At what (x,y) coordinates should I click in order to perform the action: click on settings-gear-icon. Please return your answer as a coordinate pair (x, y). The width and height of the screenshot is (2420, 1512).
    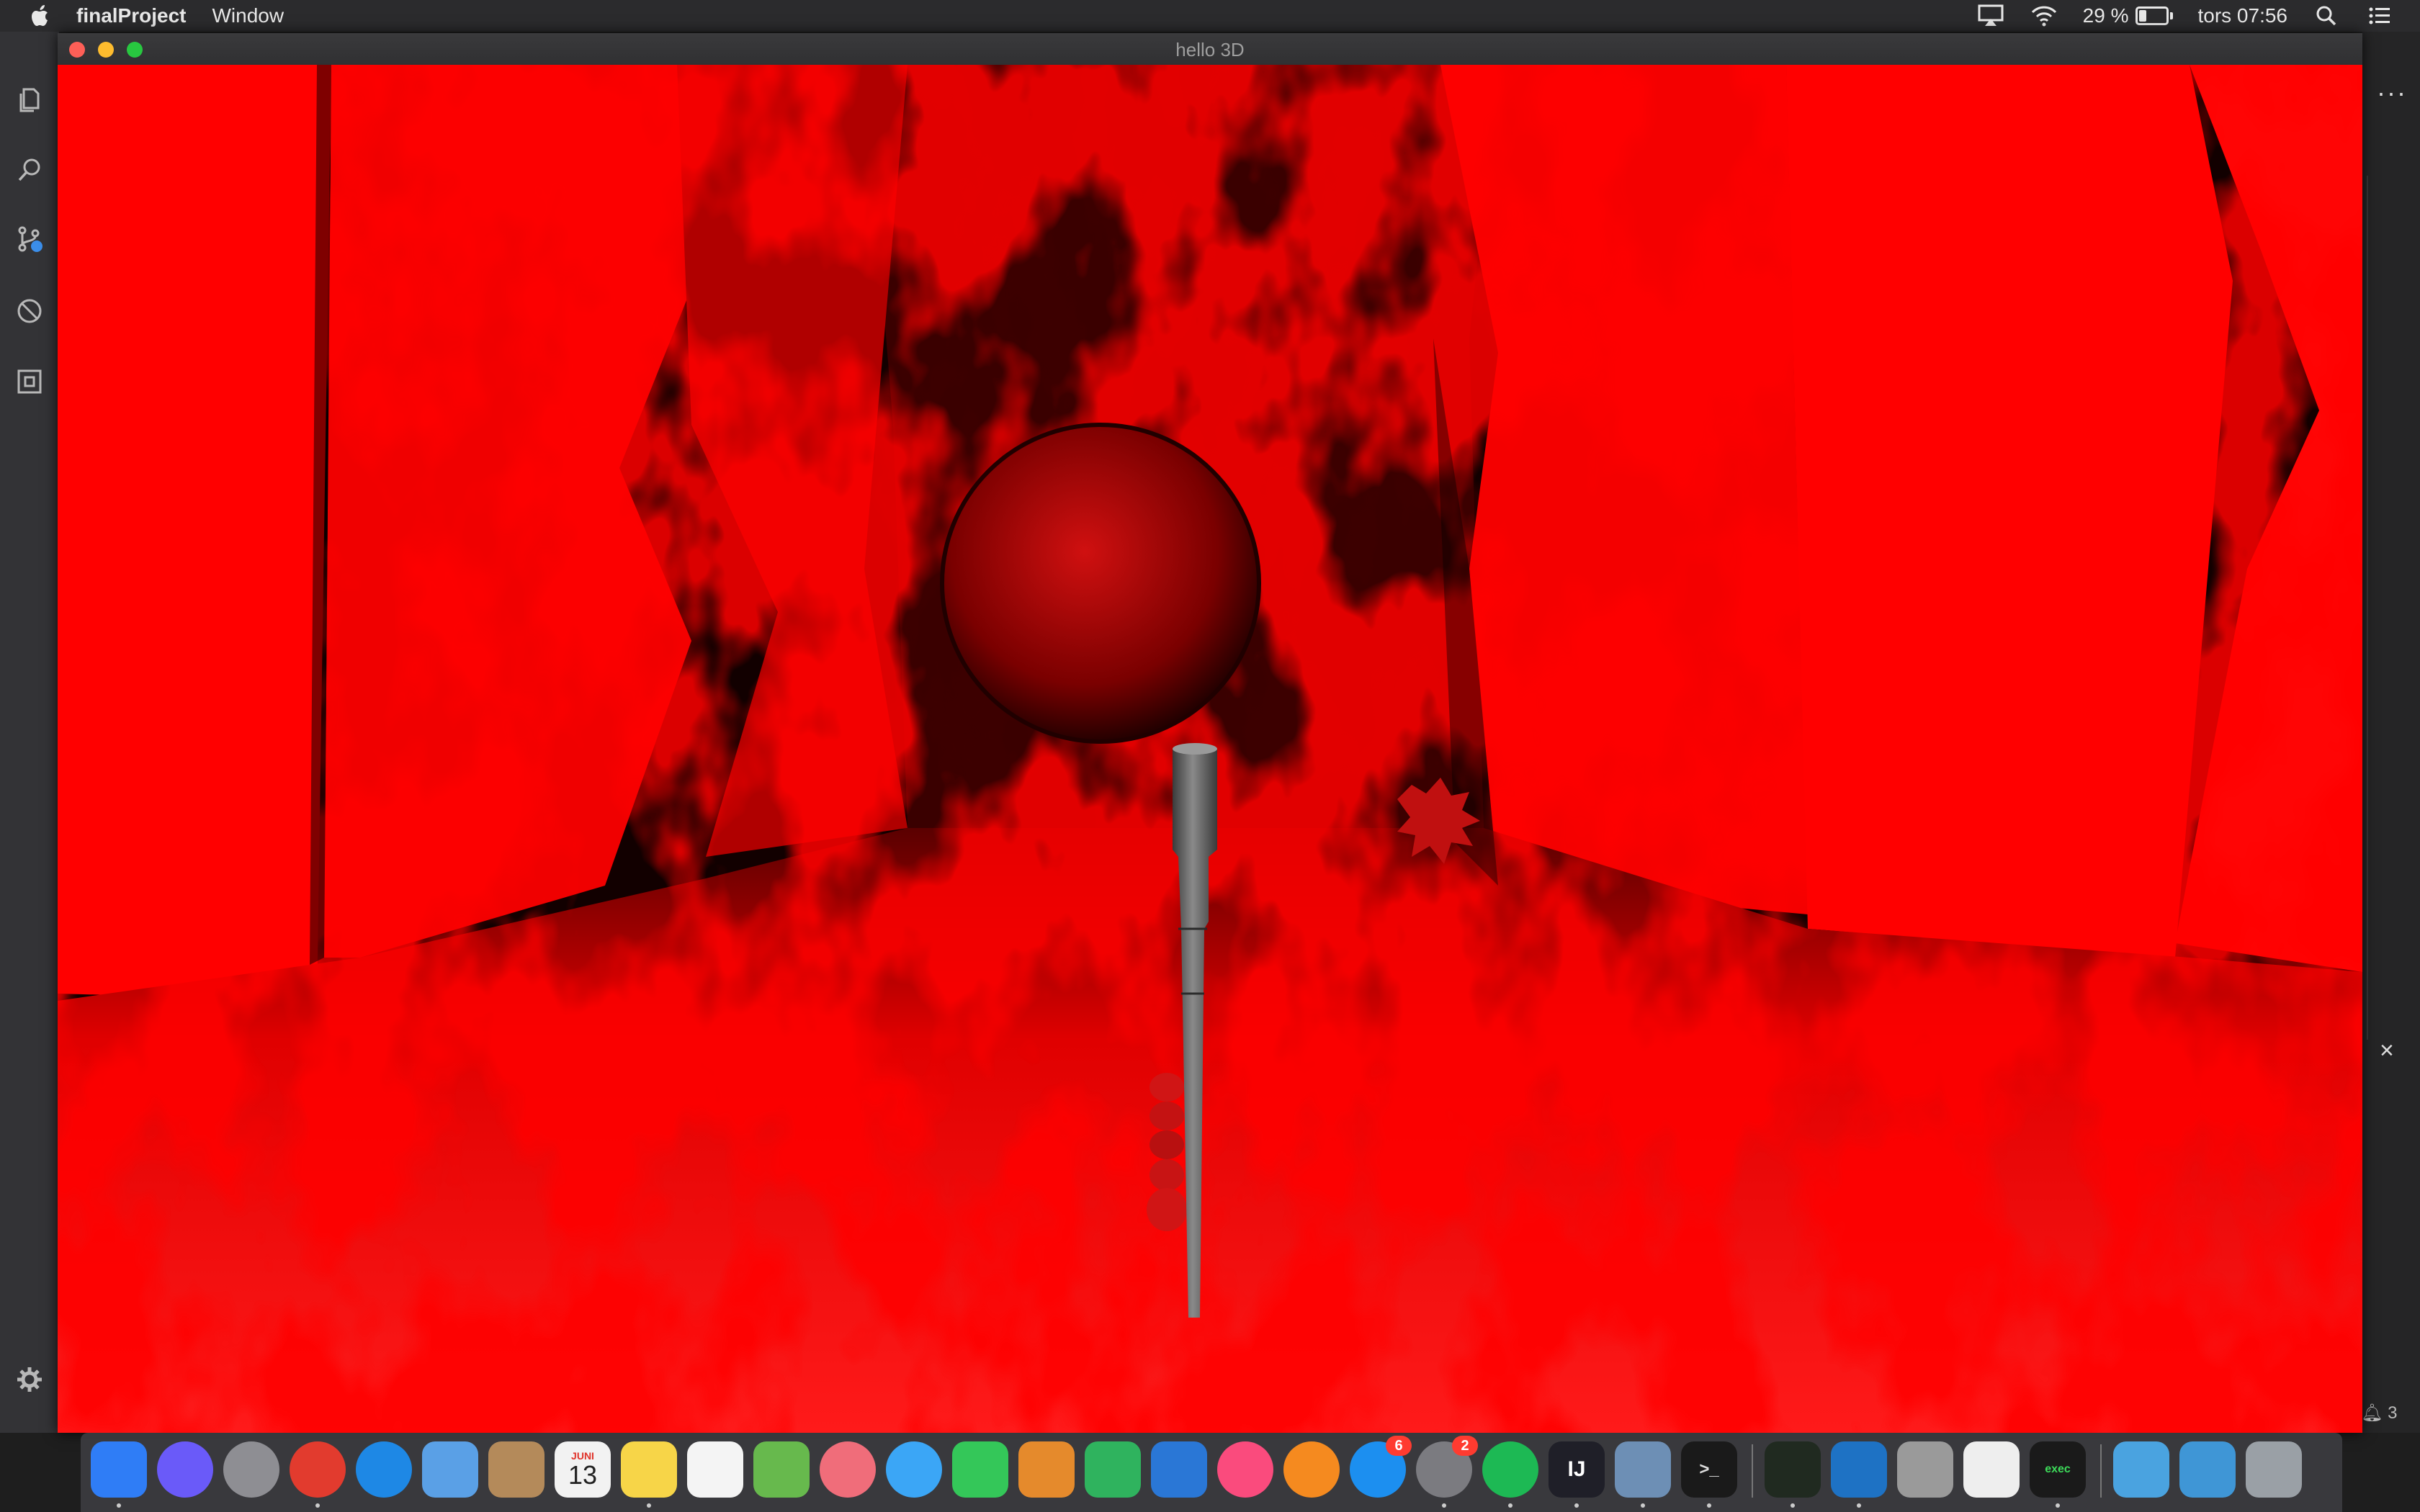
    Looking at the image, I should click on (29, 1379).